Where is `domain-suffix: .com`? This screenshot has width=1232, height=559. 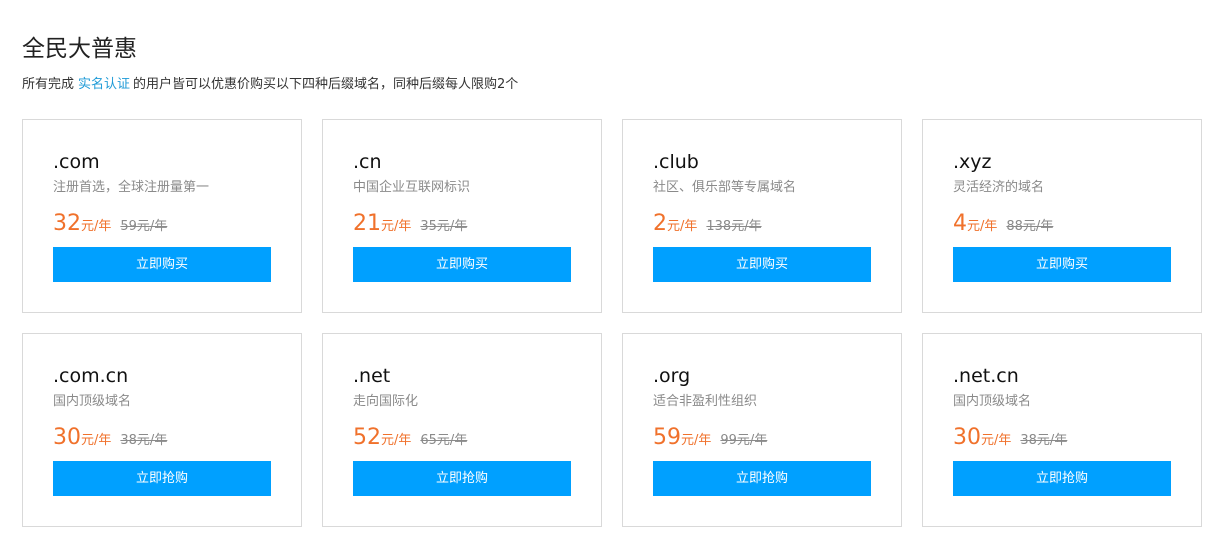 domain-suffix: .com is located at coordinates (76, 162).